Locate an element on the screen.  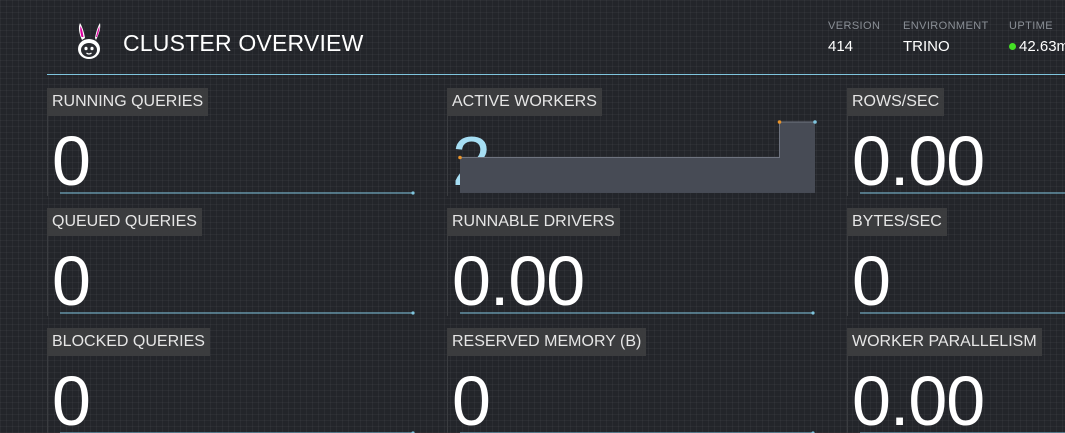
environment-label: ENVIRONMENT is located at coordinates (946, 26).